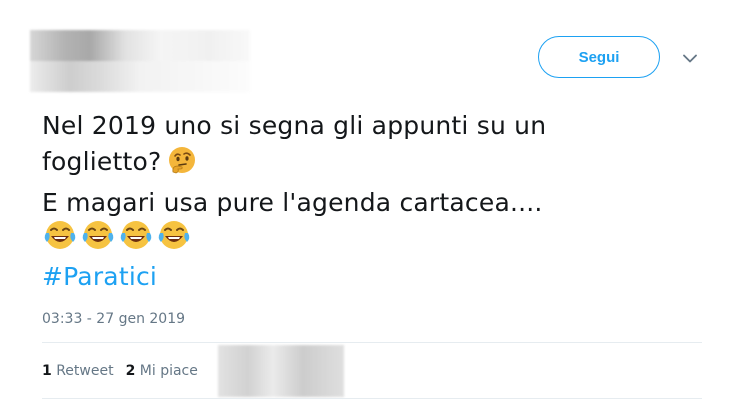 The image size is (736, 409). What do you see at coordinates (130, 371) in the screenshot?
I see `like-count-value: 2` at bounding box center [130, 371].